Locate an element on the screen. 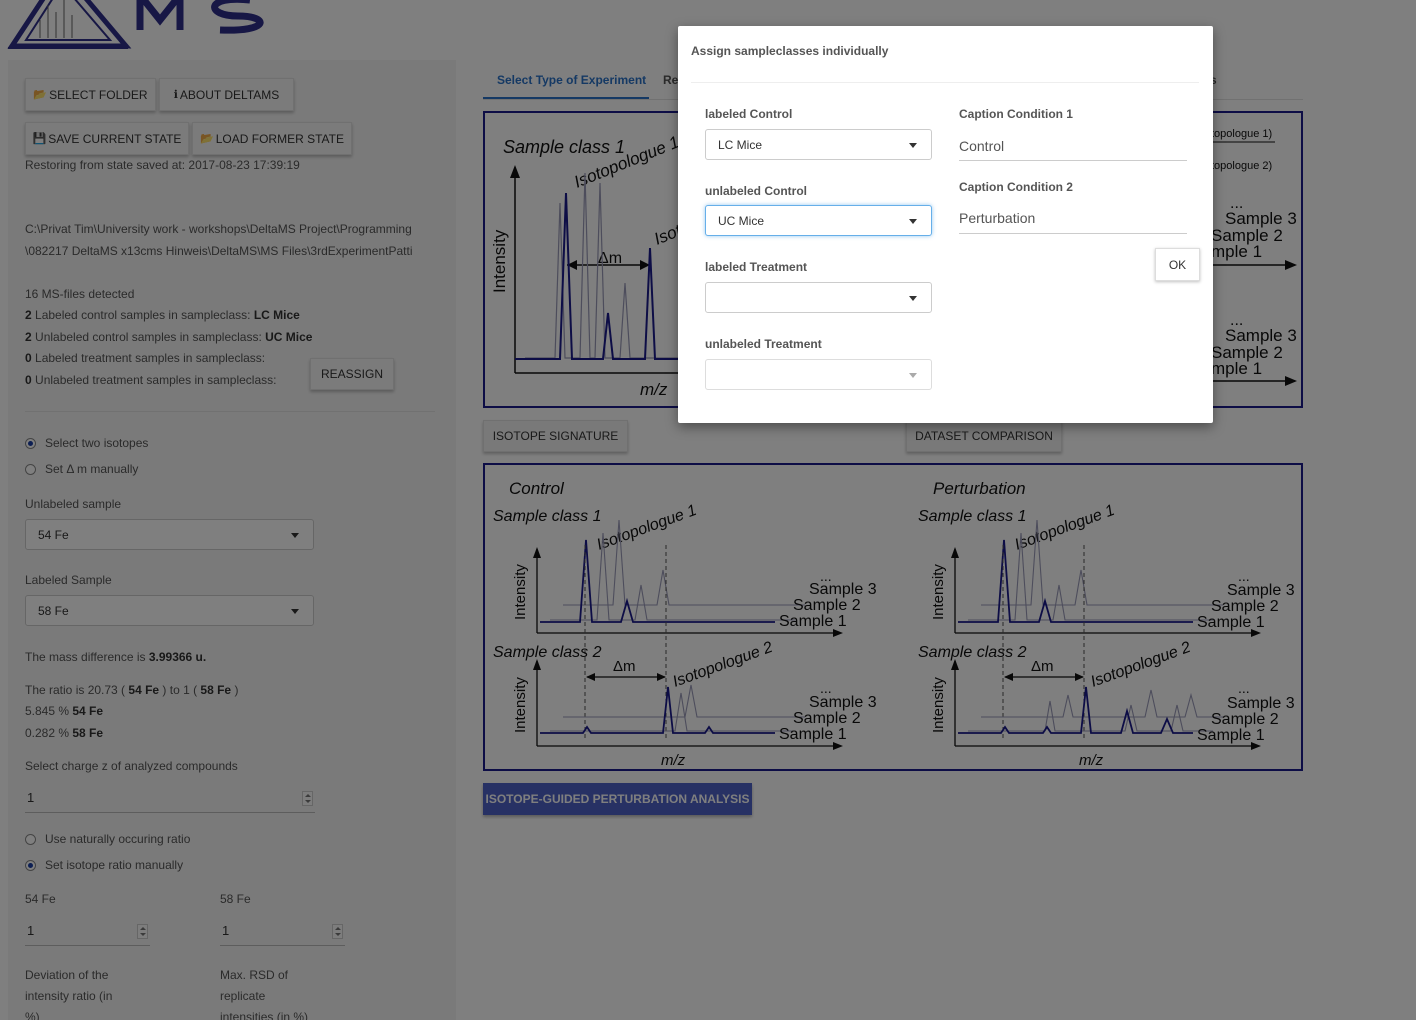 The image size is (1416, 1020). labeled-treatment-label: labeled Treatment is located at coordinates (756, 267).